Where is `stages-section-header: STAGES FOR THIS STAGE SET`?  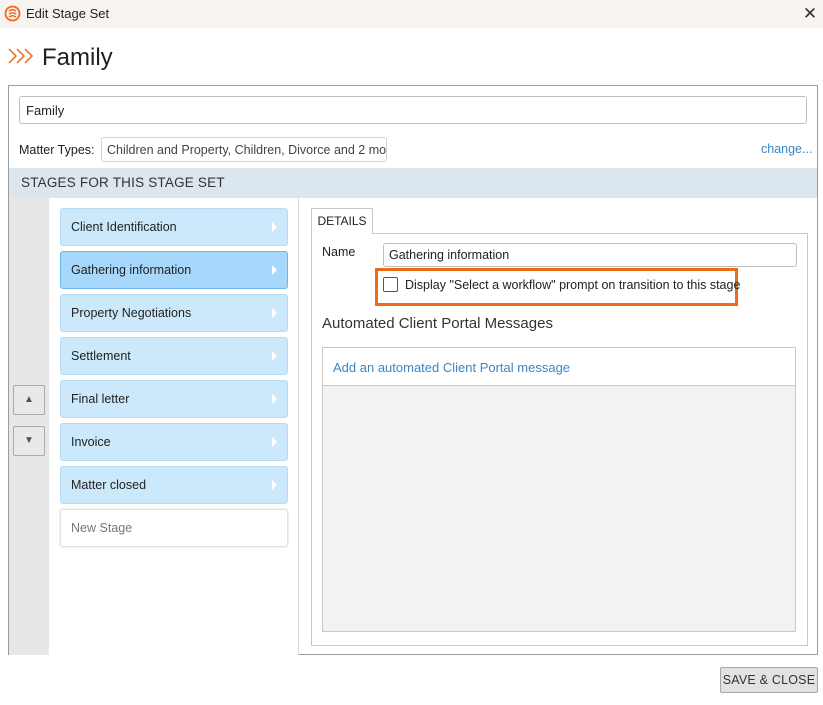
stages-section-header: STAGES FOR THIS STAGE SET is located at coordinates (413, 183).